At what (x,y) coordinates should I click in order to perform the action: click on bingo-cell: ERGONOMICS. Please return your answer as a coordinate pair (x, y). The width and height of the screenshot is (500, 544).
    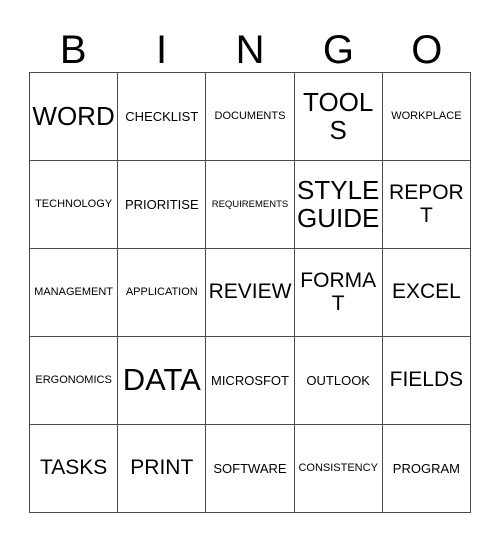
    Looking at the image, I should click on (74, 381).